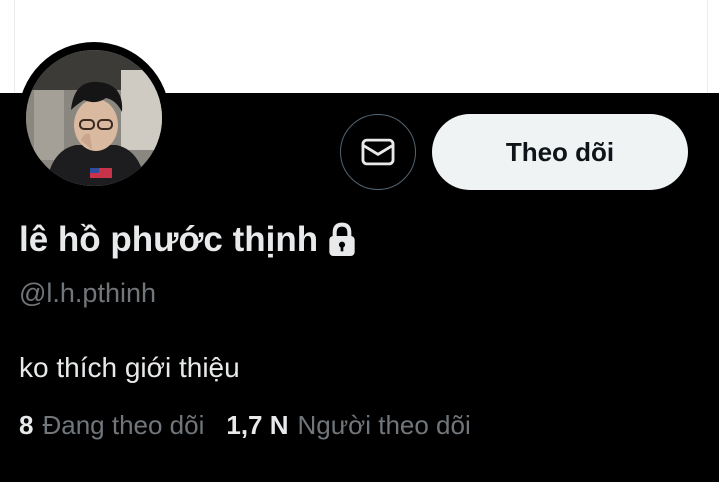 The height and width of the screenshot is (482, 719). What do you see at coordinates (26, 425) in the screenshot?
I see `following-count: 8` at bounding box center [26, 425].